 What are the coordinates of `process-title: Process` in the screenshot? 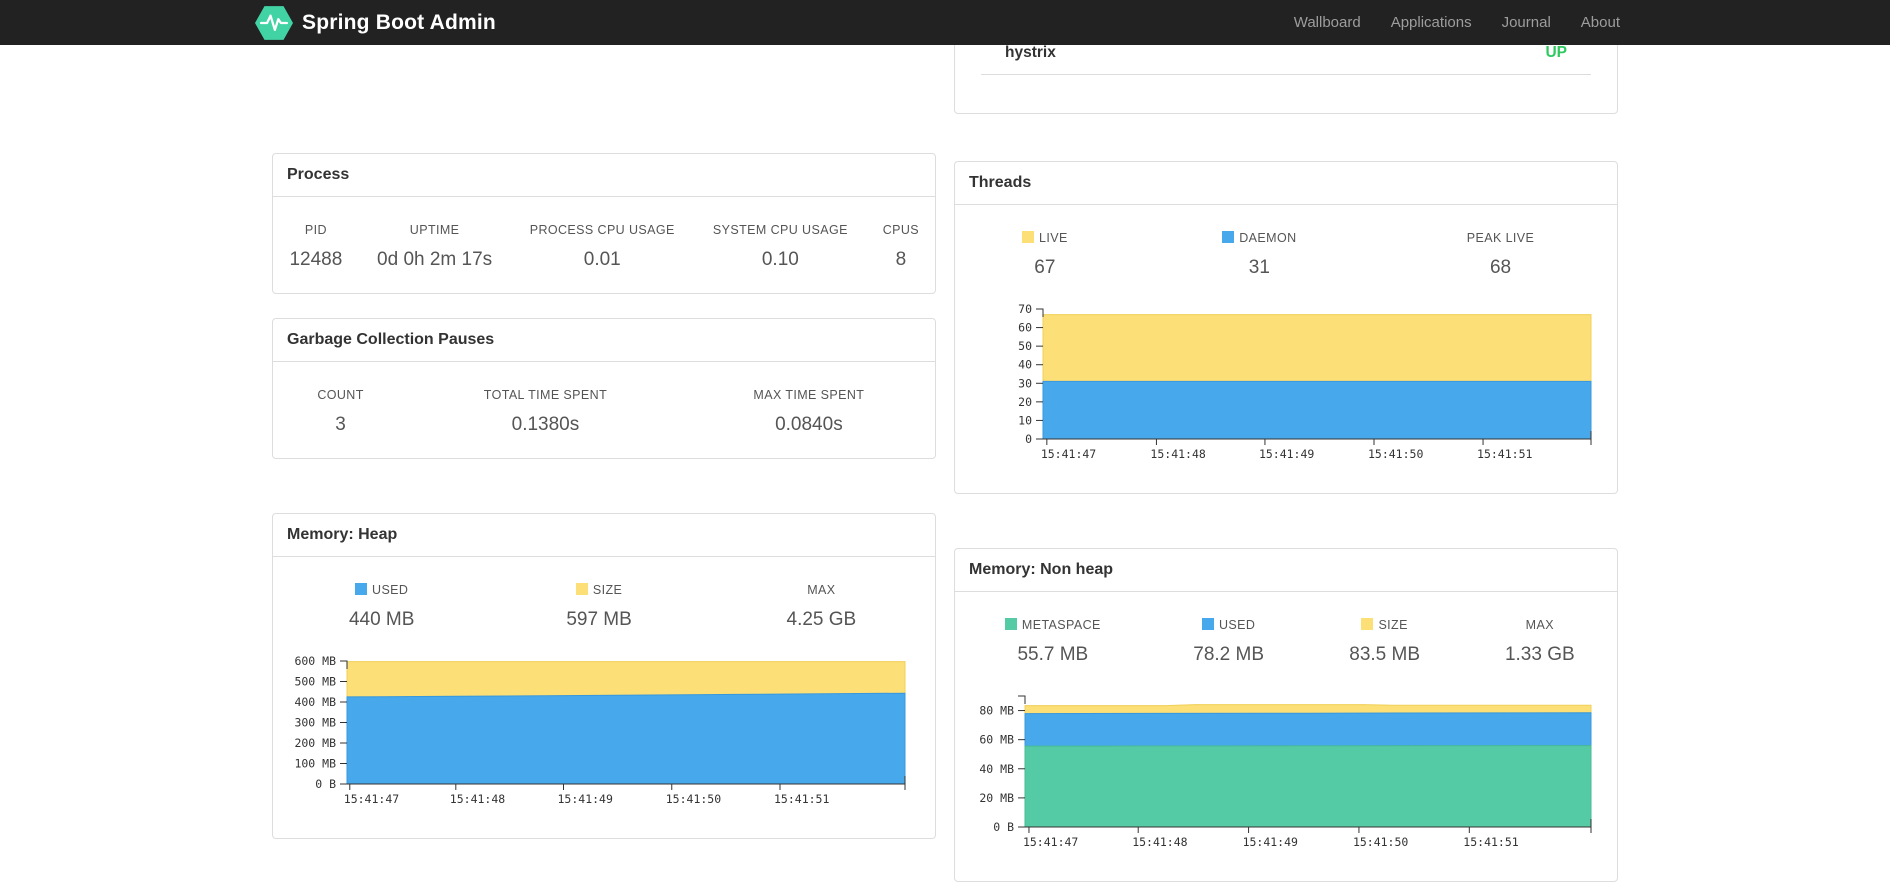 It's located at (604, 175).